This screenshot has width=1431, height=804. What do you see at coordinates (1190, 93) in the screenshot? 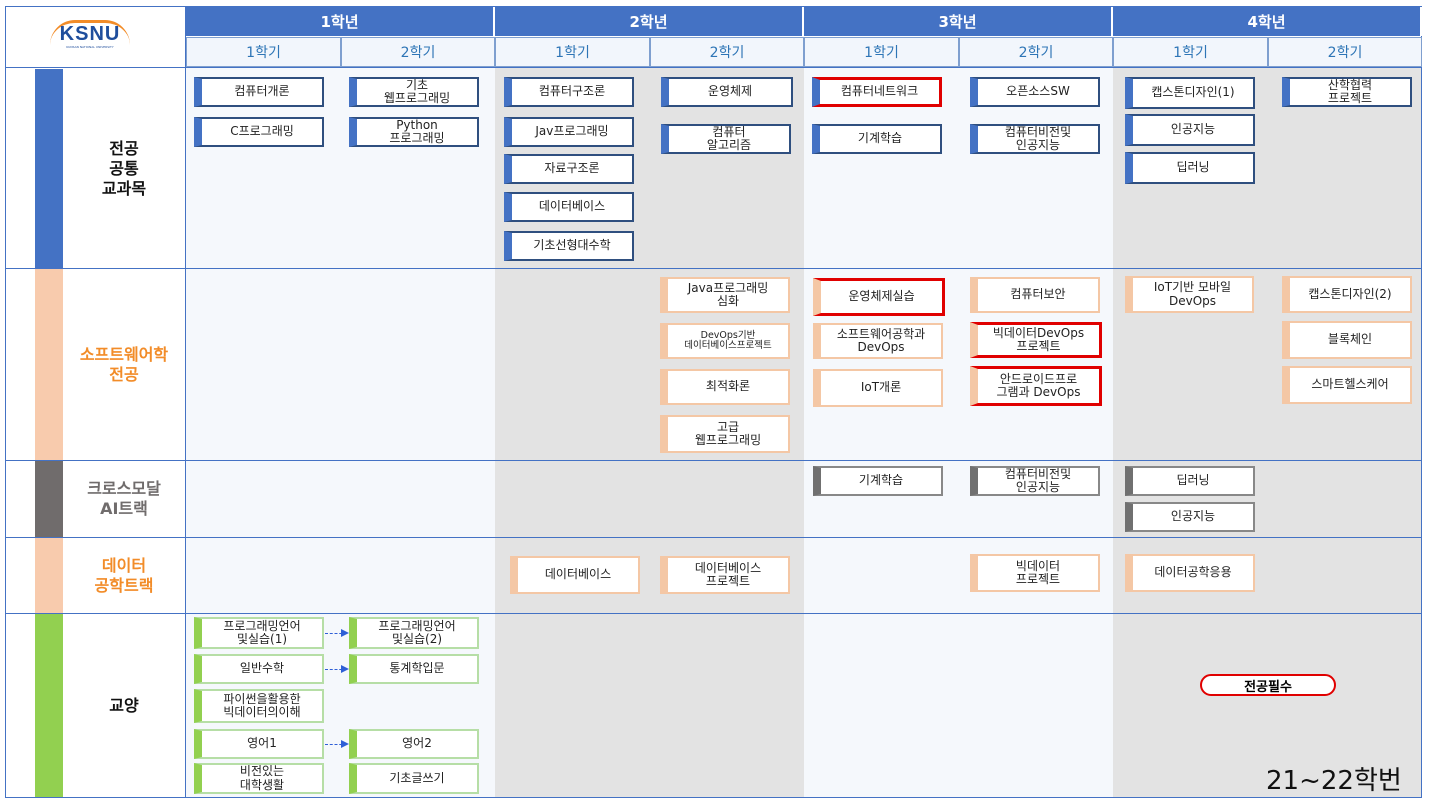
I see `course-capstone1: 캡스톤디자인(1)` at bounding box center [1190, 93].